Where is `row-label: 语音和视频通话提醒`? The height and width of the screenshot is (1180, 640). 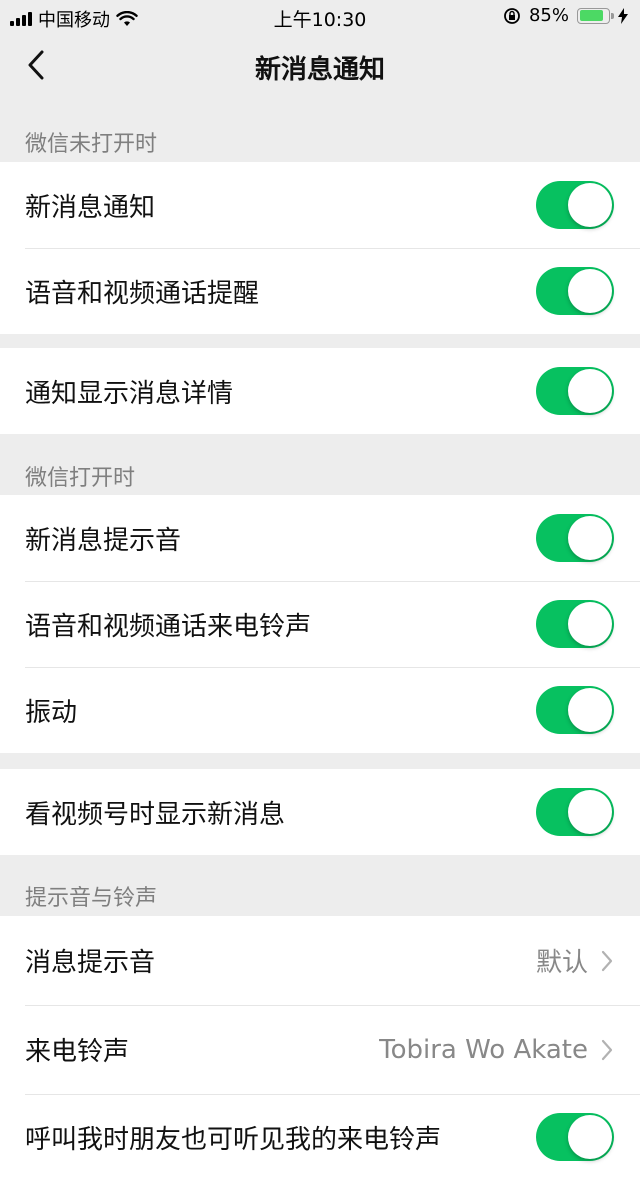 row-label: 语音和视频通话提醒 is located at coordinates (142, 293).